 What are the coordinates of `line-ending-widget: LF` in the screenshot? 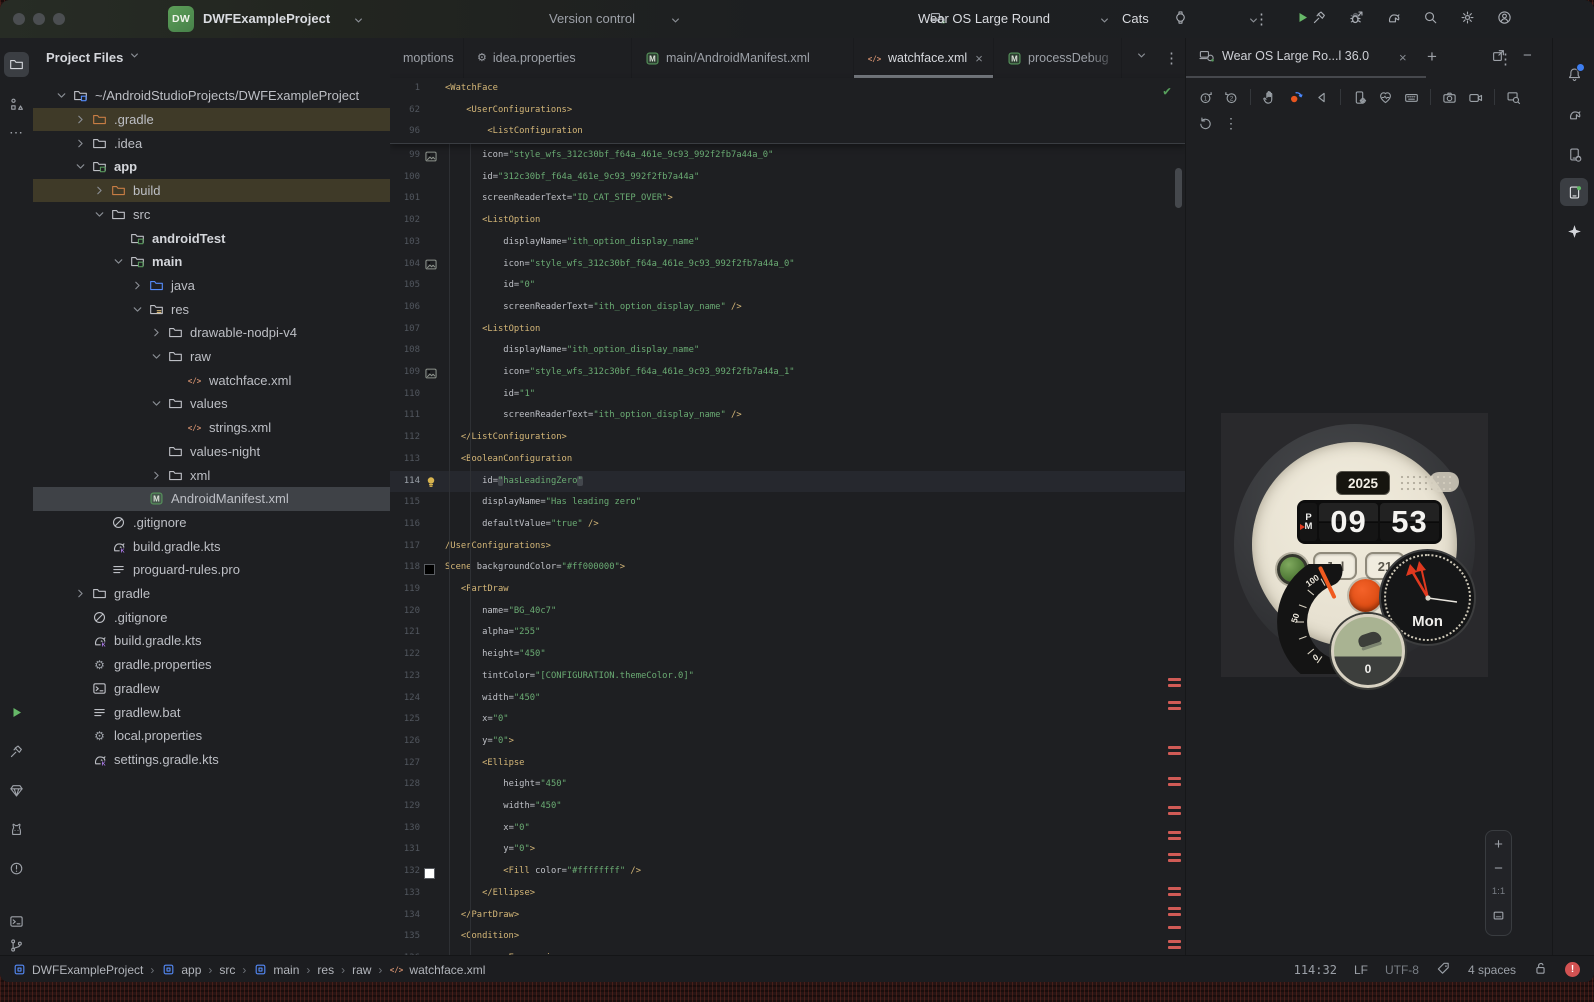 It's located at (1361, 970).